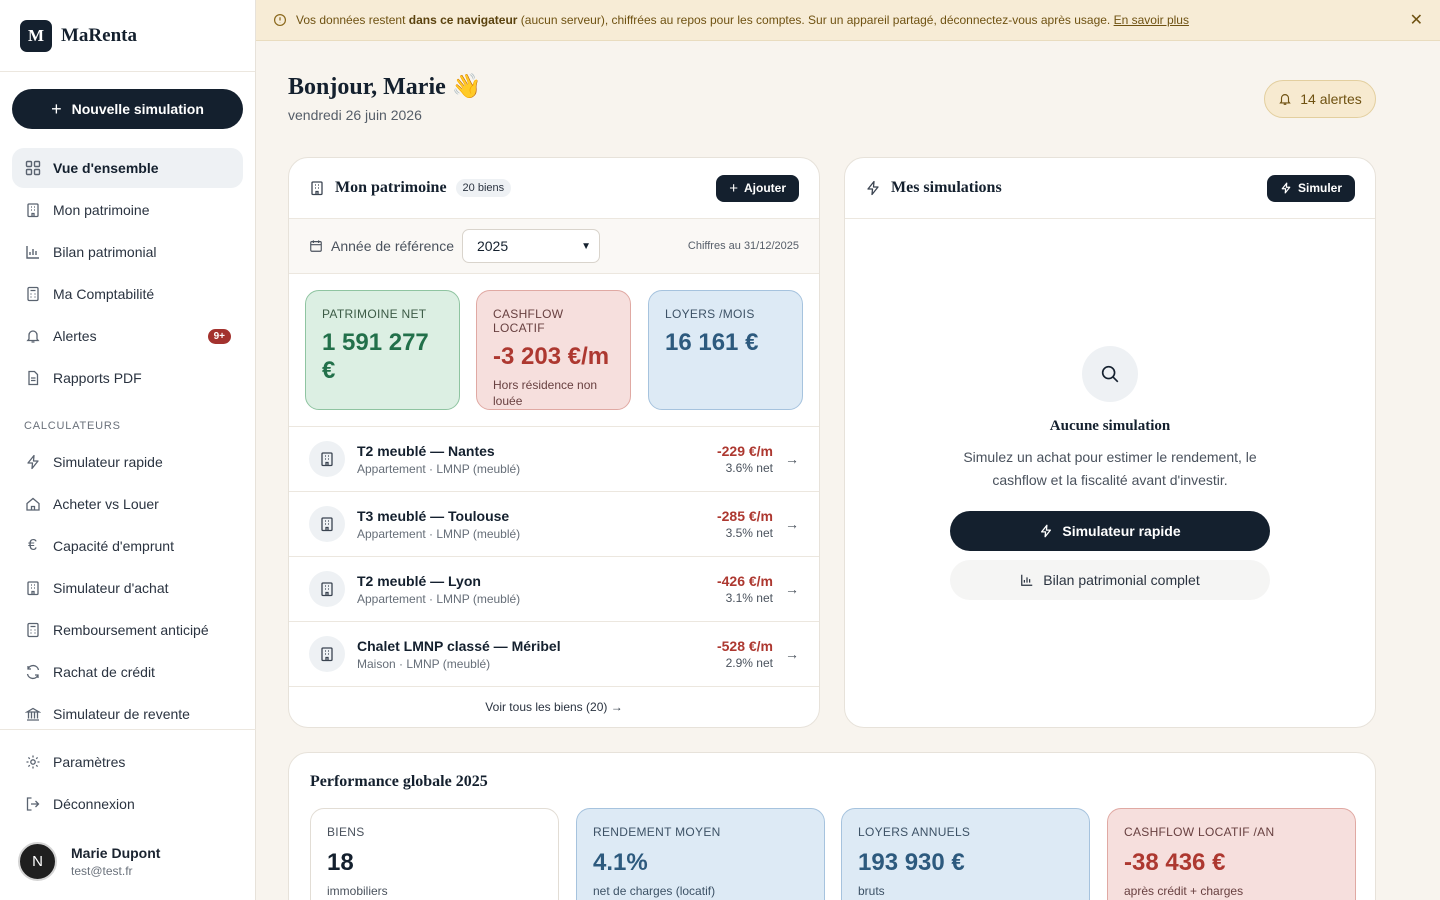 This screenshot has height=900, width=1440. I want to click on sidebar-item-deconnexion: Déconnexion, so click(128, 804).